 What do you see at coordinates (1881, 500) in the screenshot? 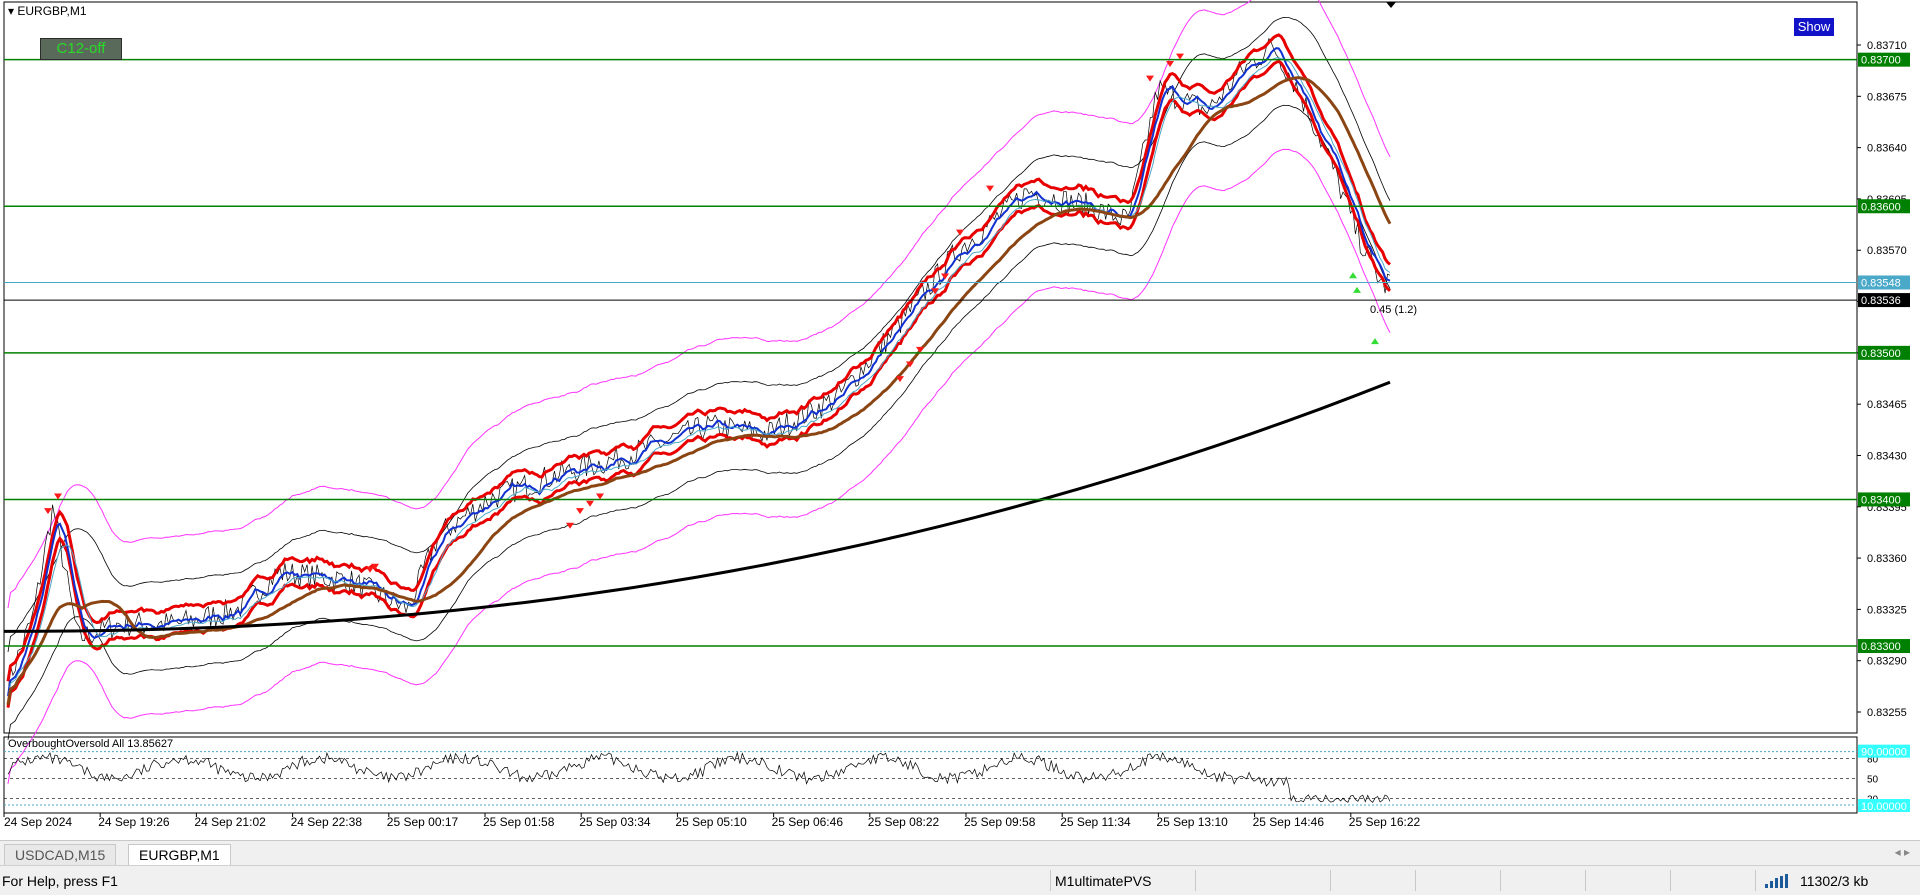
I see `level-label: 0.83400` at bounding box center [1881, 500].